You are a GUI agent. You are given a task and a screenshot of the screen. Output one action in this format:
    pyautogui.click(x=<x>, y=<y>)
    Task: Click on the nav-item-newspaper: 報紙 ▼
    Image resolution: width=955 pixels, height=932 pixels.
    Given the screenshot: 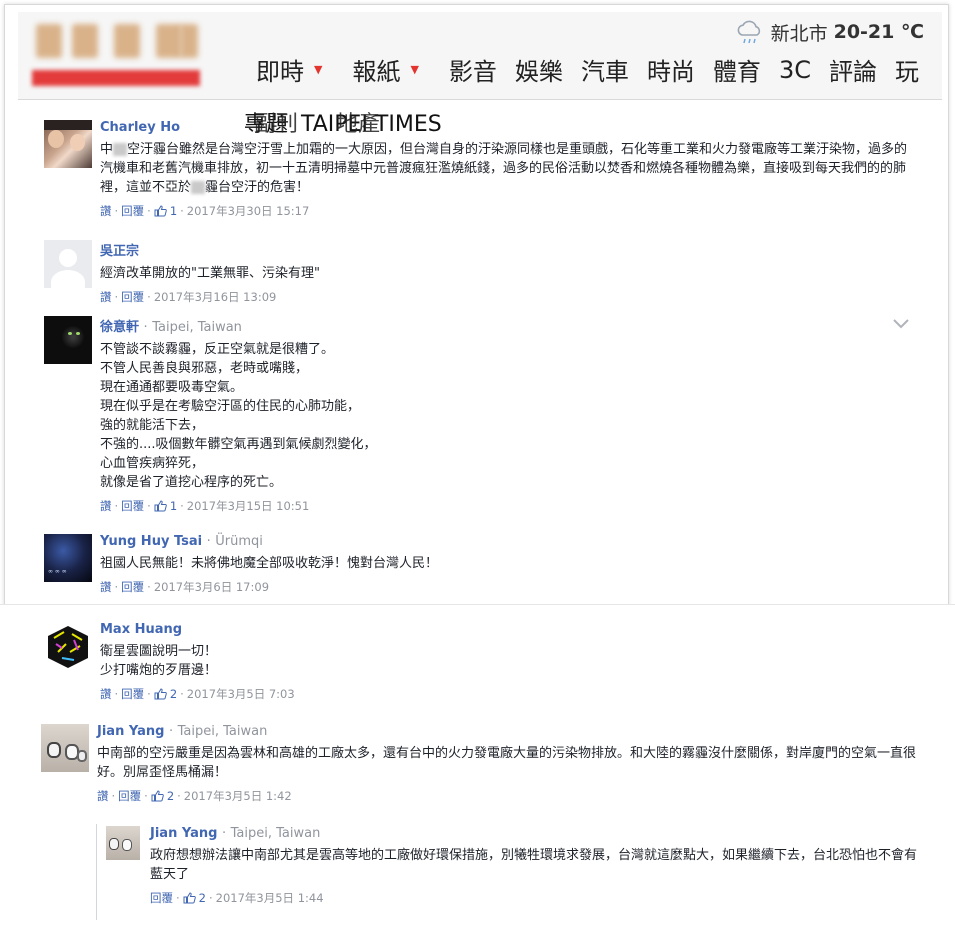 What is the action you would take?
    pyautogui.click(x=391, y=69)
    